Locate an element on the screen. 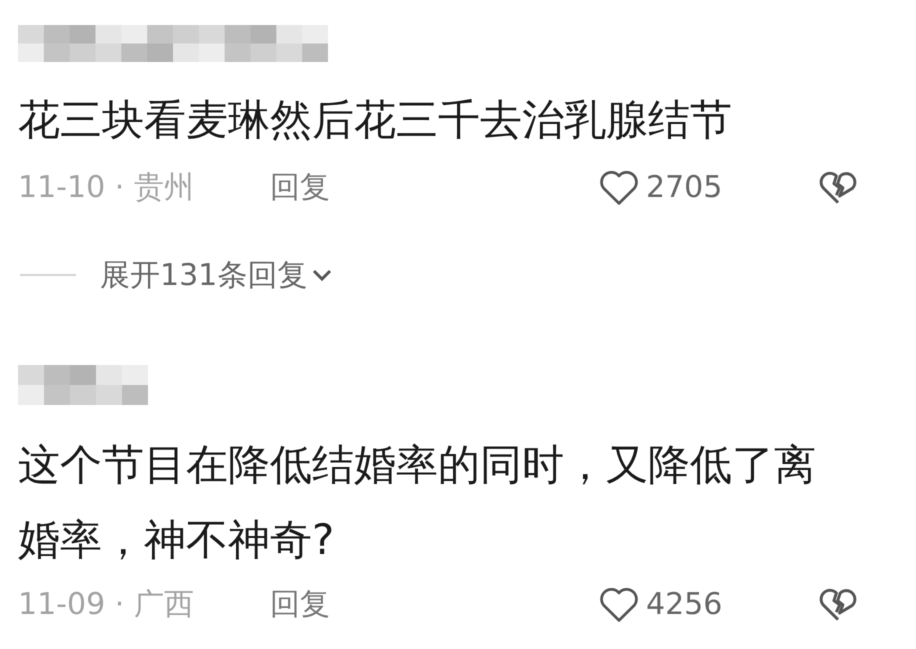  expand-replies-button: 展开131条回复 is located at coordinates (217, 275).